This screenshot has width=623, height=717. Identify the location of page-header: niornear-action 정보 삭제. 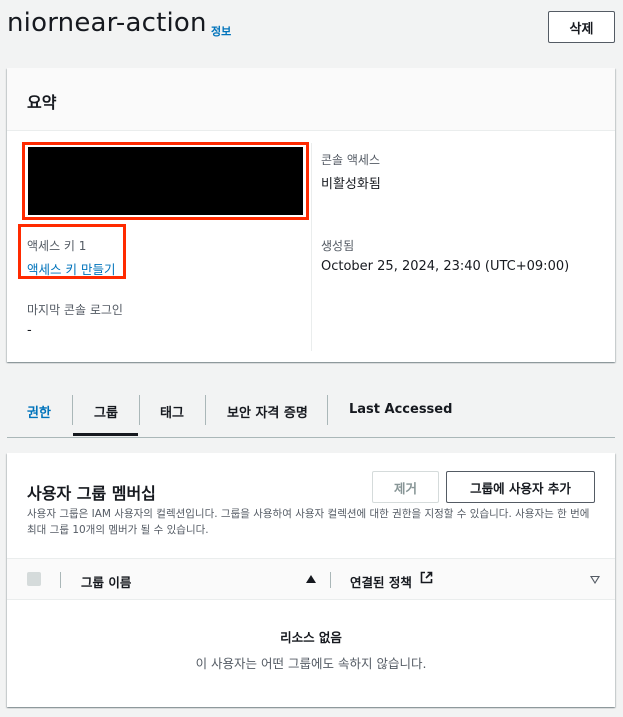
(311, 30).